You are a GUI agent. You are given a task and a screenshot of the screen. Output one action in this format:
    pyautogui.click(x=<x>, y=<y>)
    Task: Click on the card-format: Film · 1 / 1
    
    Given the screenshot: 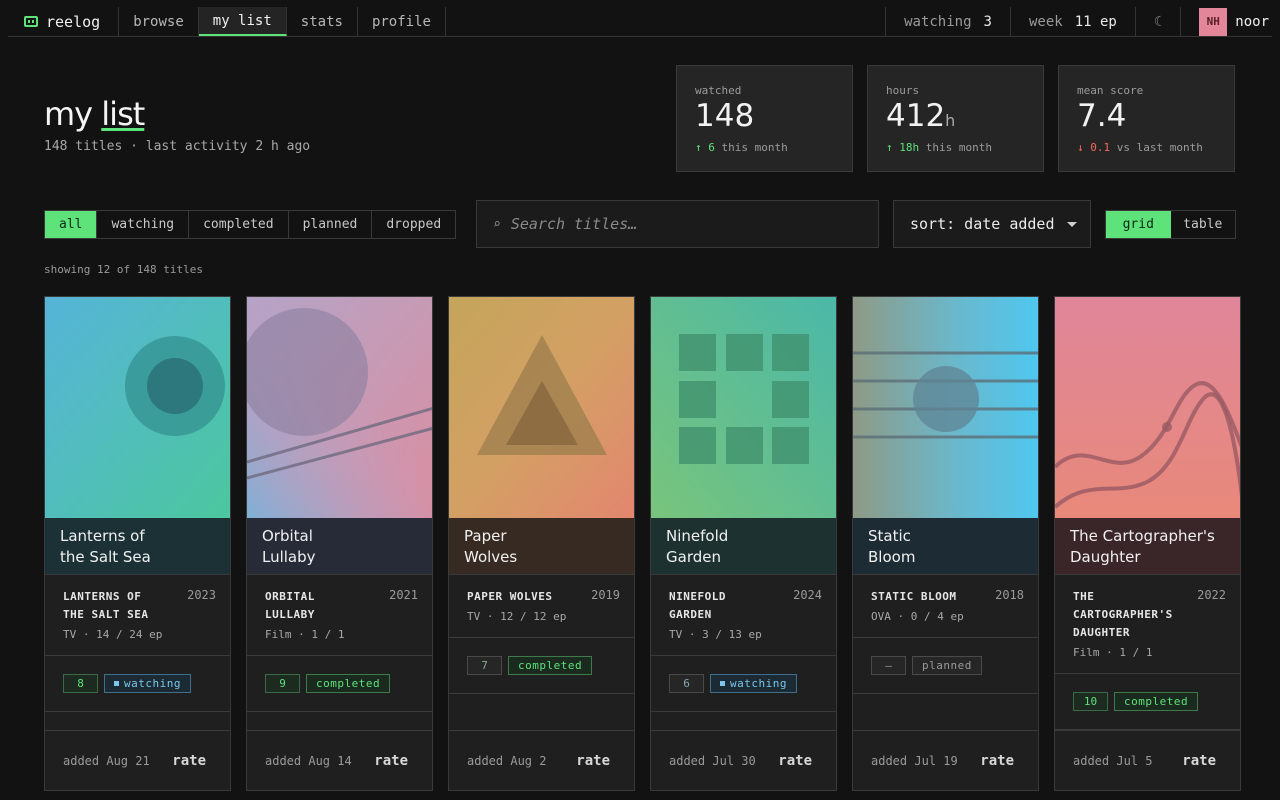 What is the action you would take?
    pyautogui.click(x=305, y=634)
    